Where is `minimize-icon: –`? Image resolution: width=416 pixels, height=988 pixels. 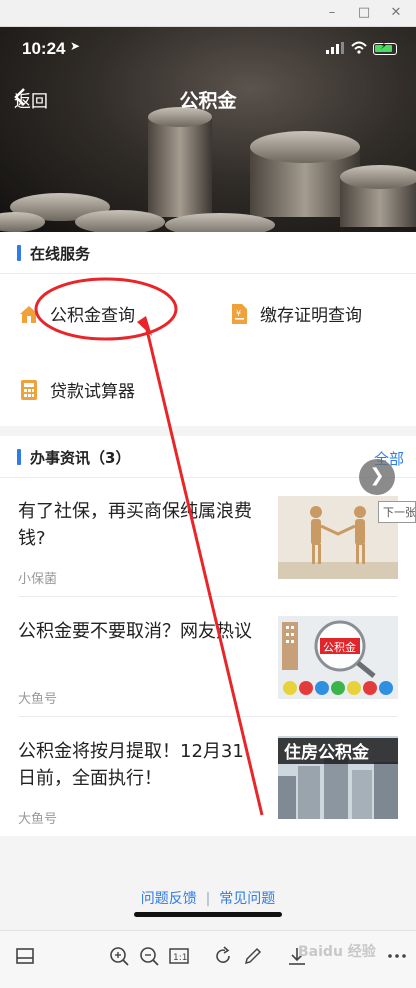
minimize-icon: – is located at coordinates (332, 13).